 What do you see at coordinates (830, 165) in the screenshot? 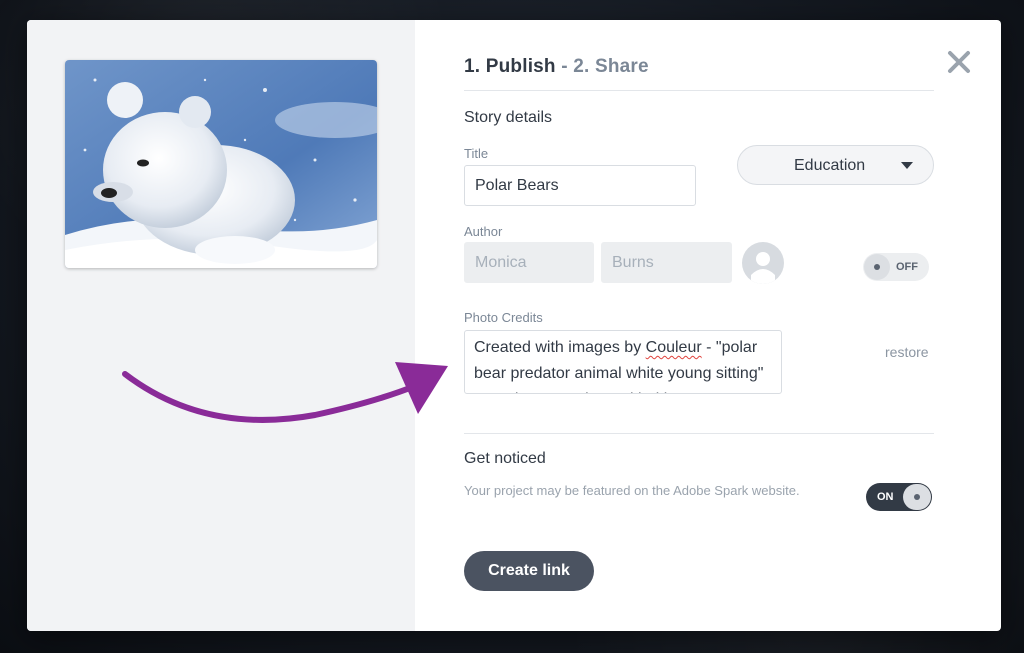
I see `category-selected-value: Education` at bounding box center [830, 165].